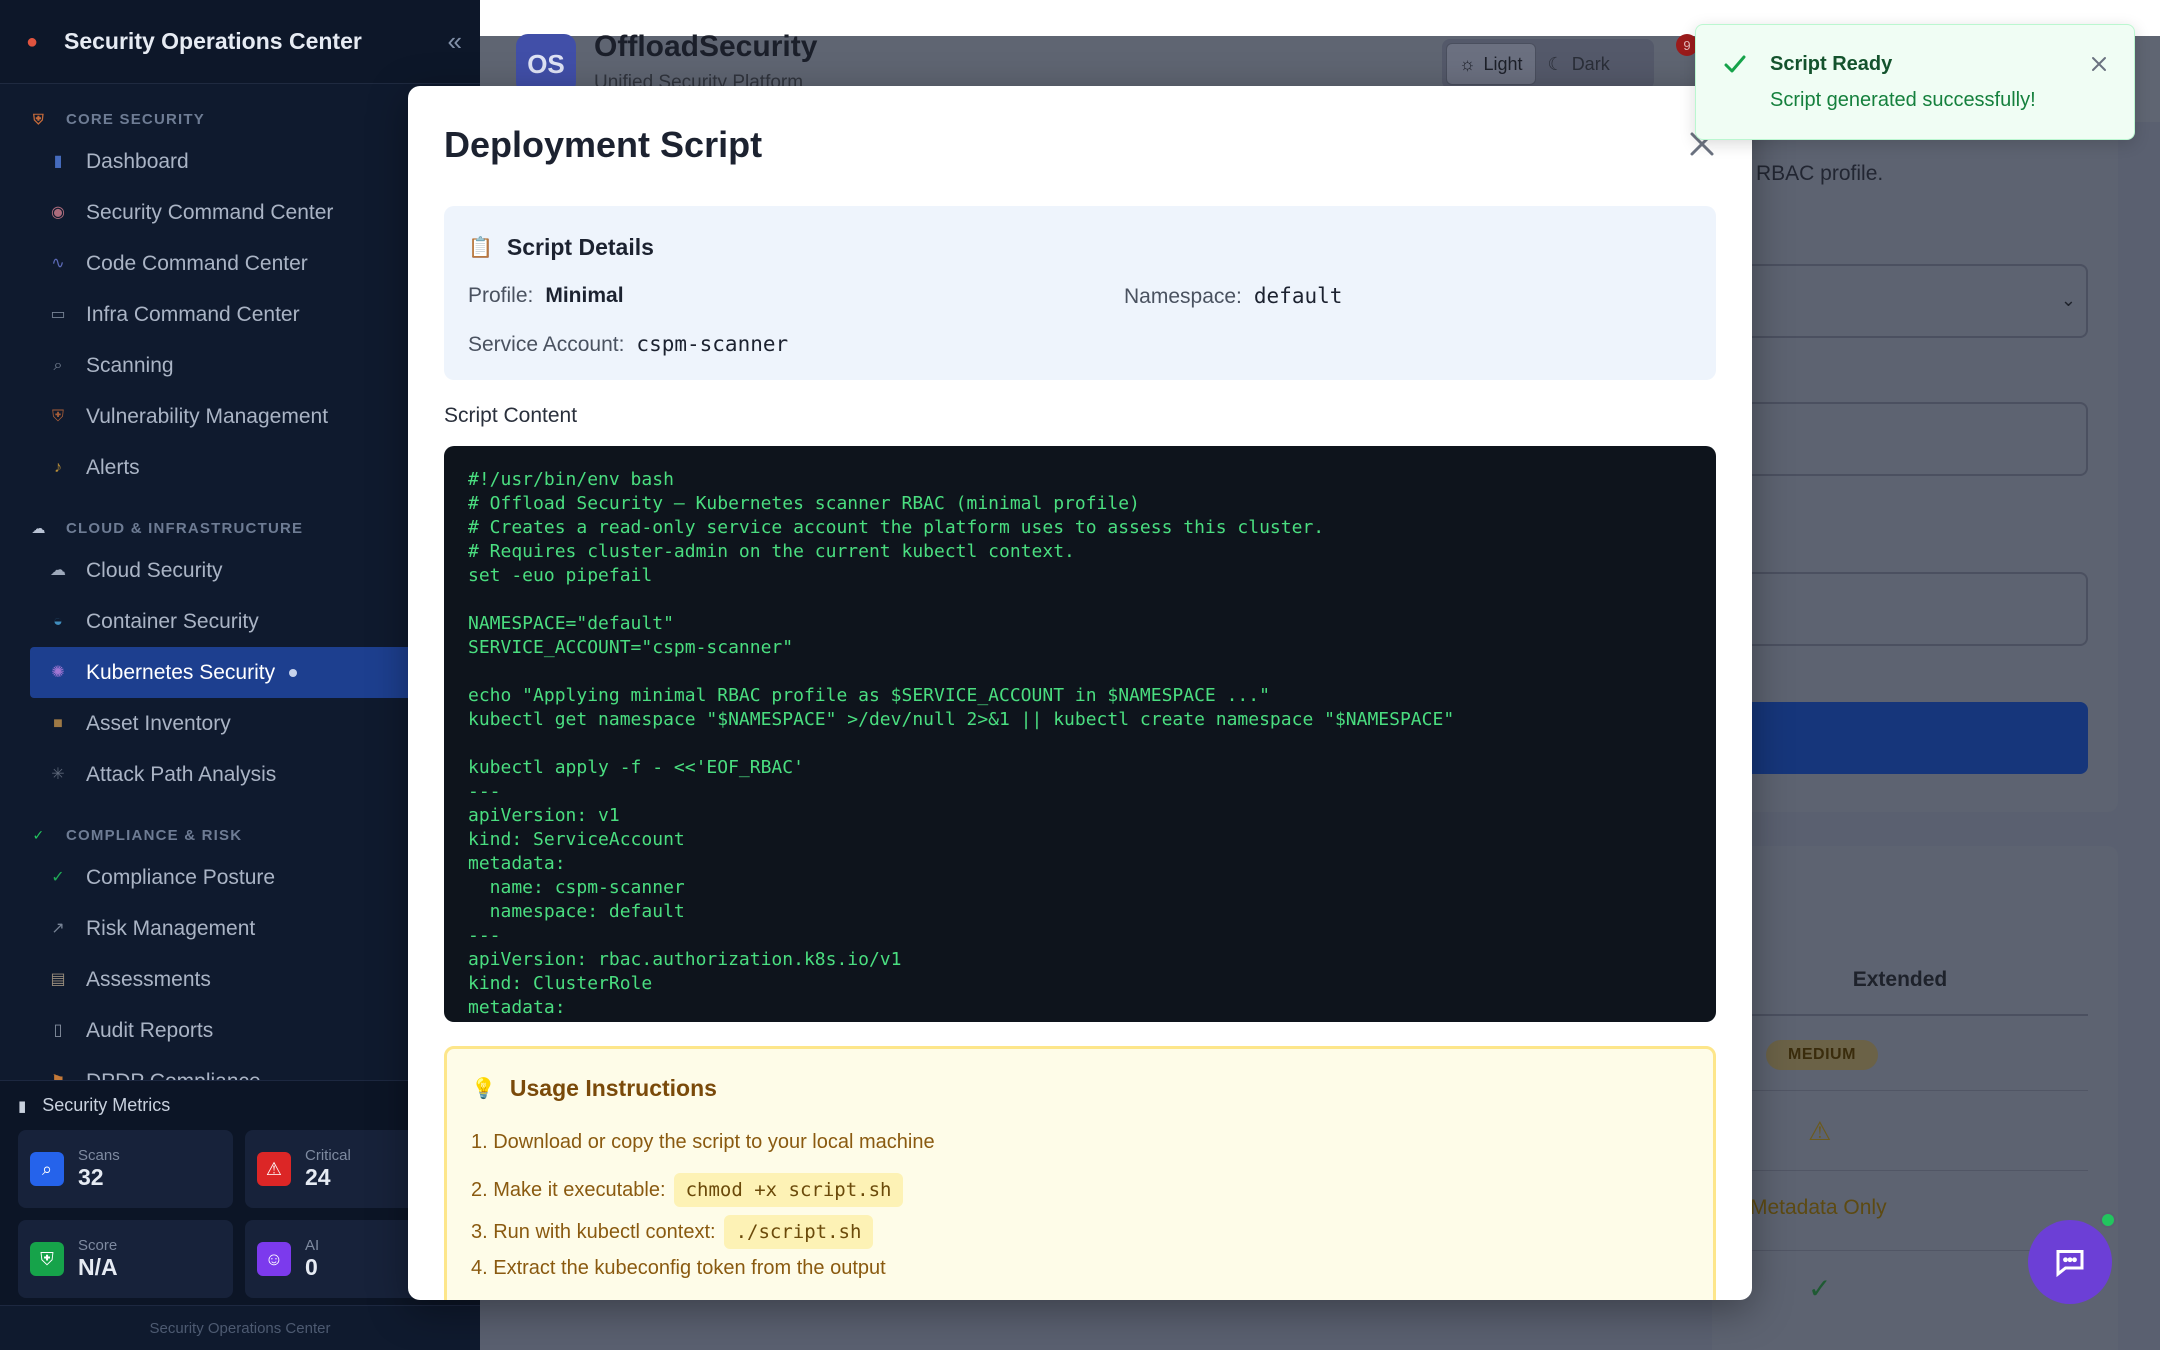 Image resolution: width=2160 pixels, height=1350 pixels. I want to click on profile-detail: Profile: Minimal, so click(546, 295).